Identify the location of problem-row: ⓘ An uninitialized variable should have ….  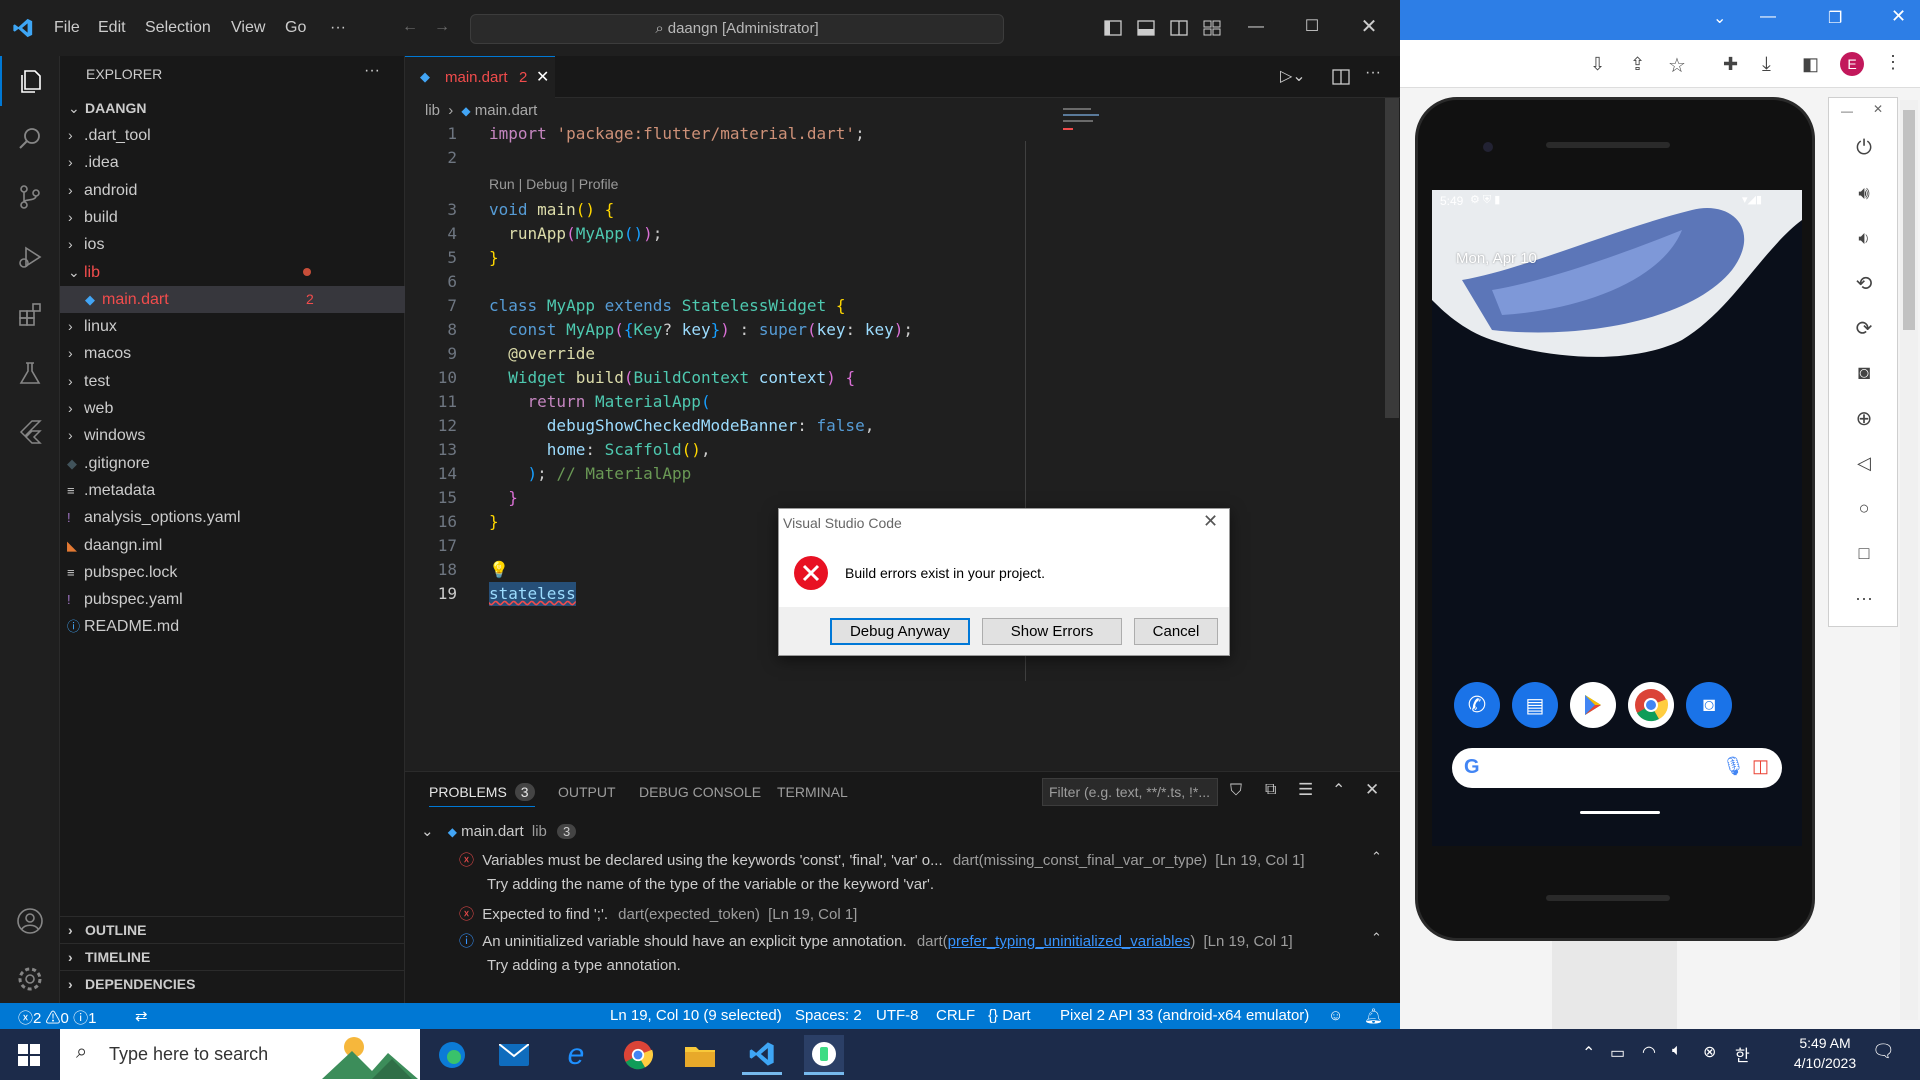
(876, 940).